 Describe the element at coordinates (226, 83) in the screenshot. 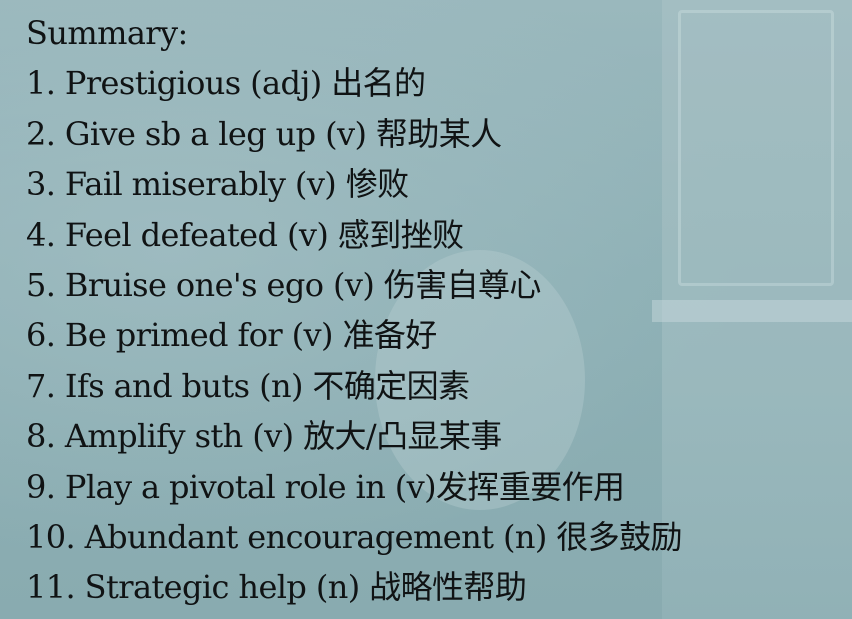

I see `summary-item-1: 1. Prestigious (adj) 出名的` at that location.